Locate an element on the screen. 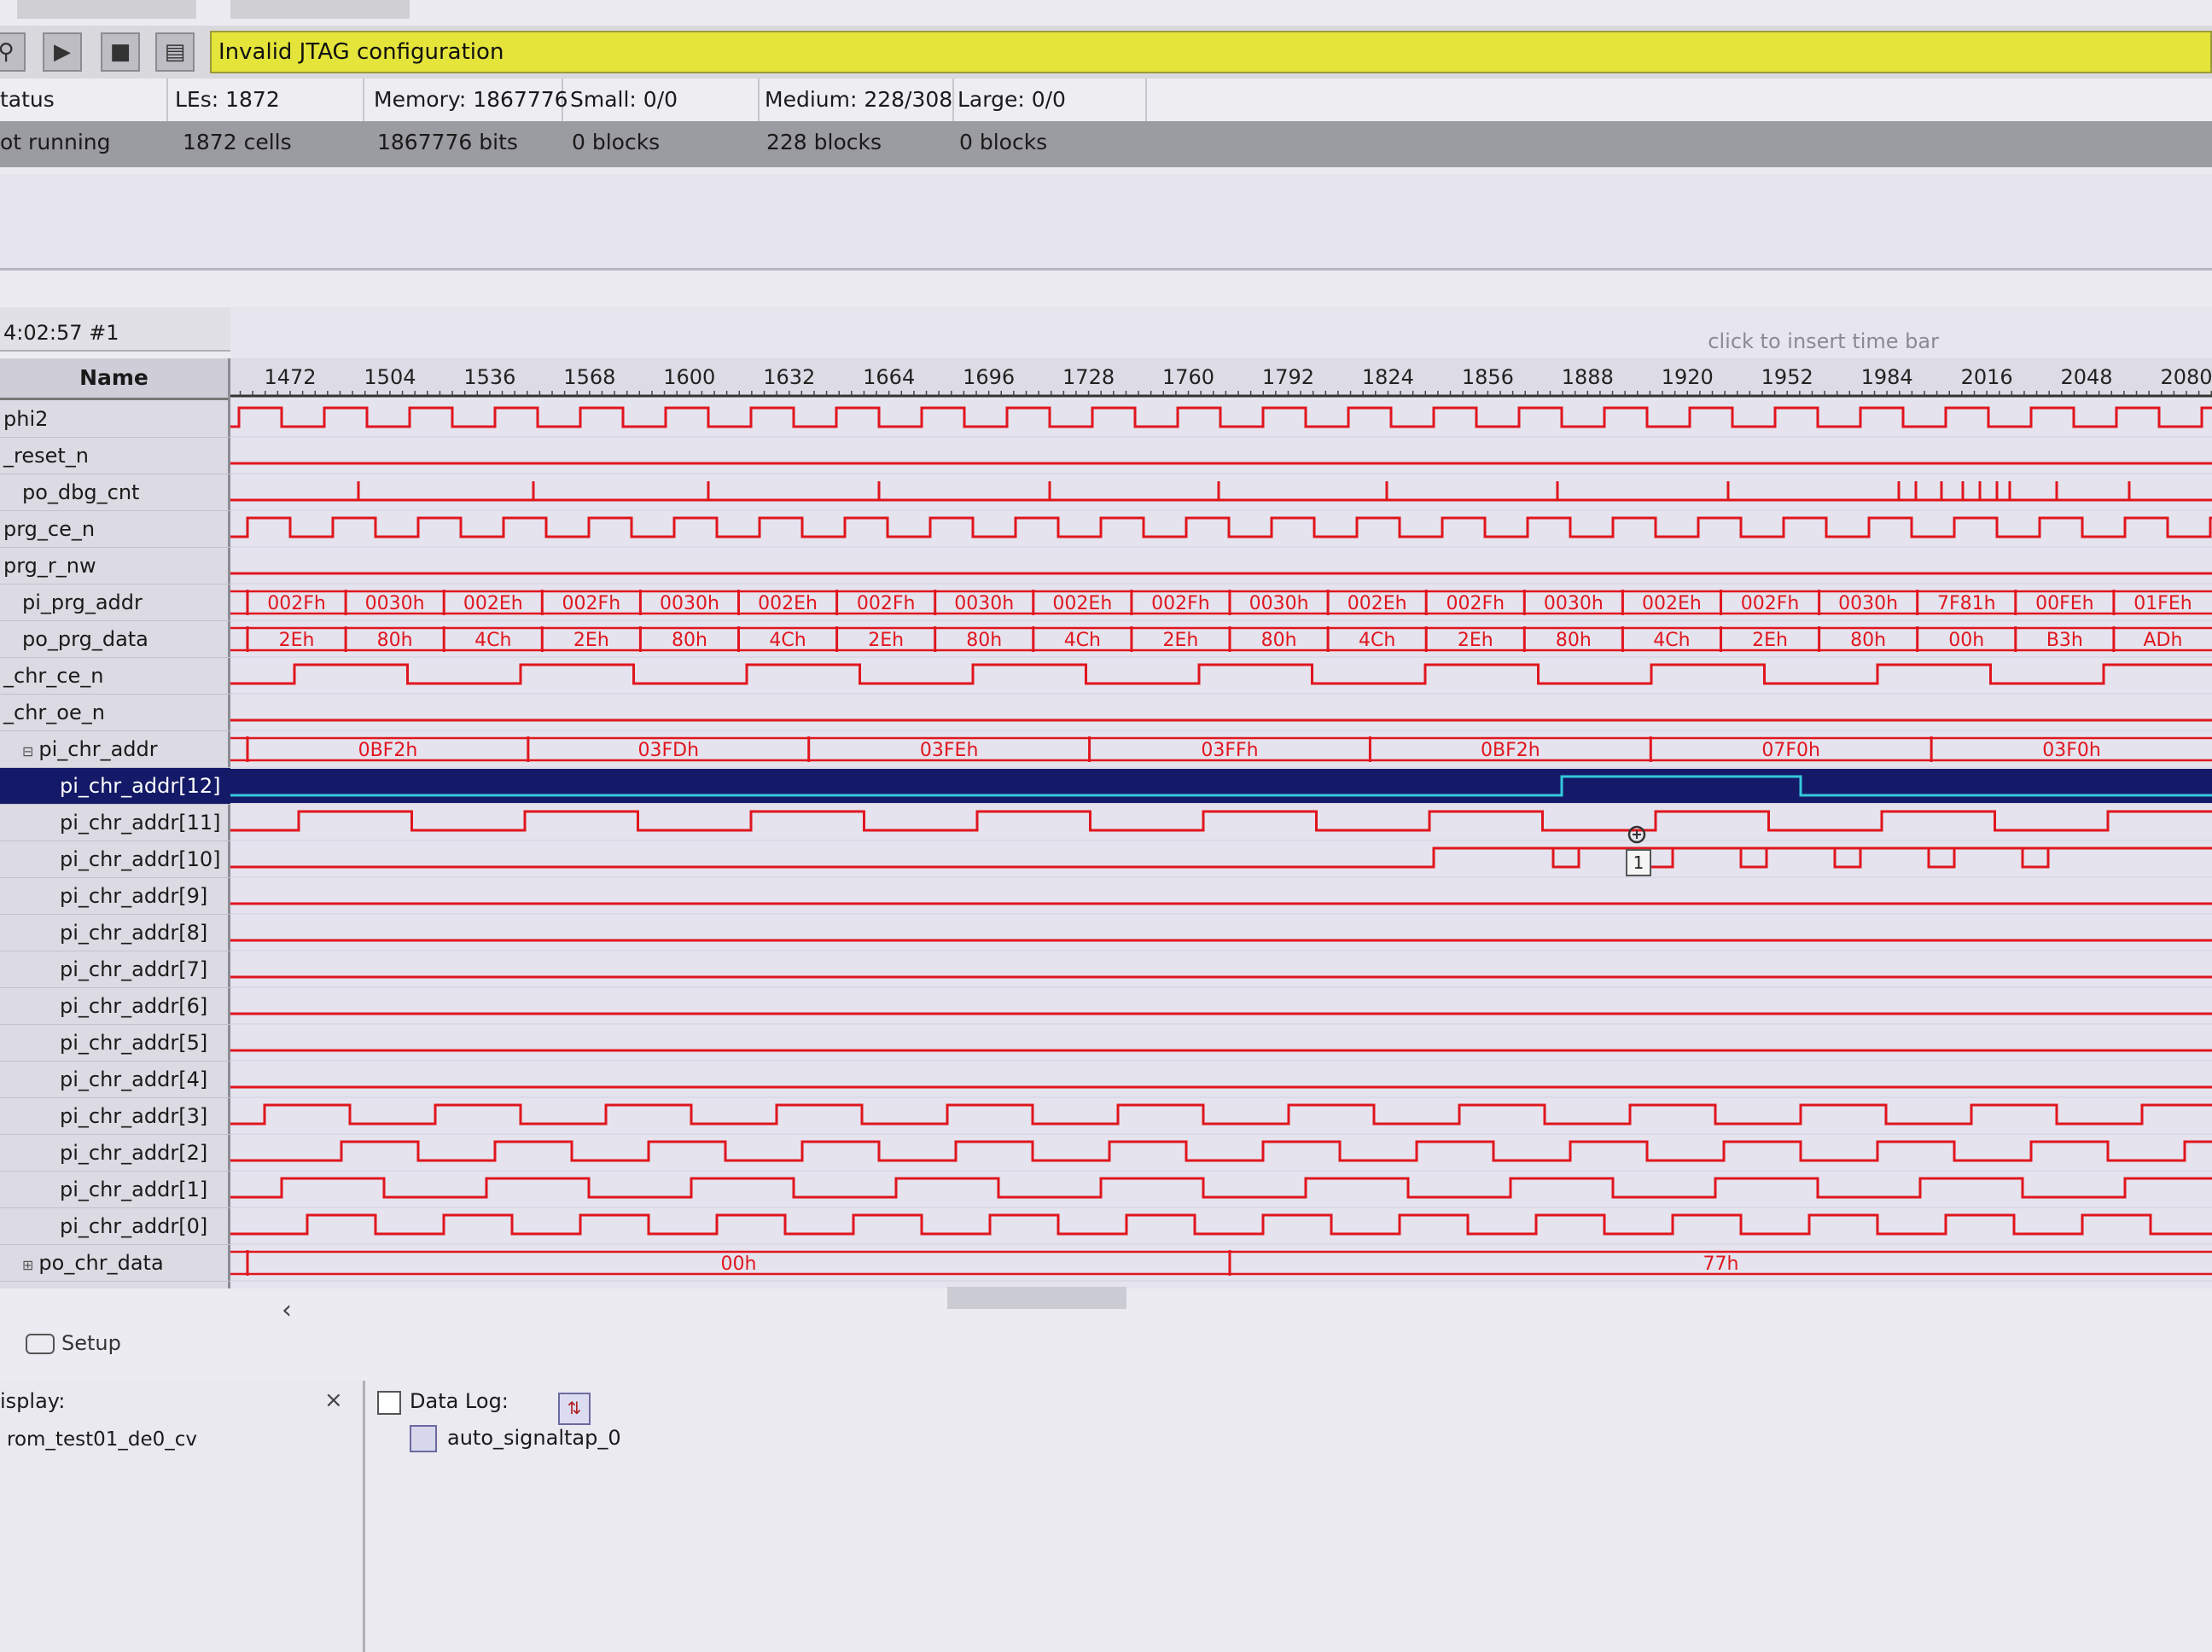 The image size is (2212, 1652). wave-row: 0BF2h 03FDh 03FEh 03FFh 0BF2h 07F0h 03F0h is located at coordinates (1221, 752).